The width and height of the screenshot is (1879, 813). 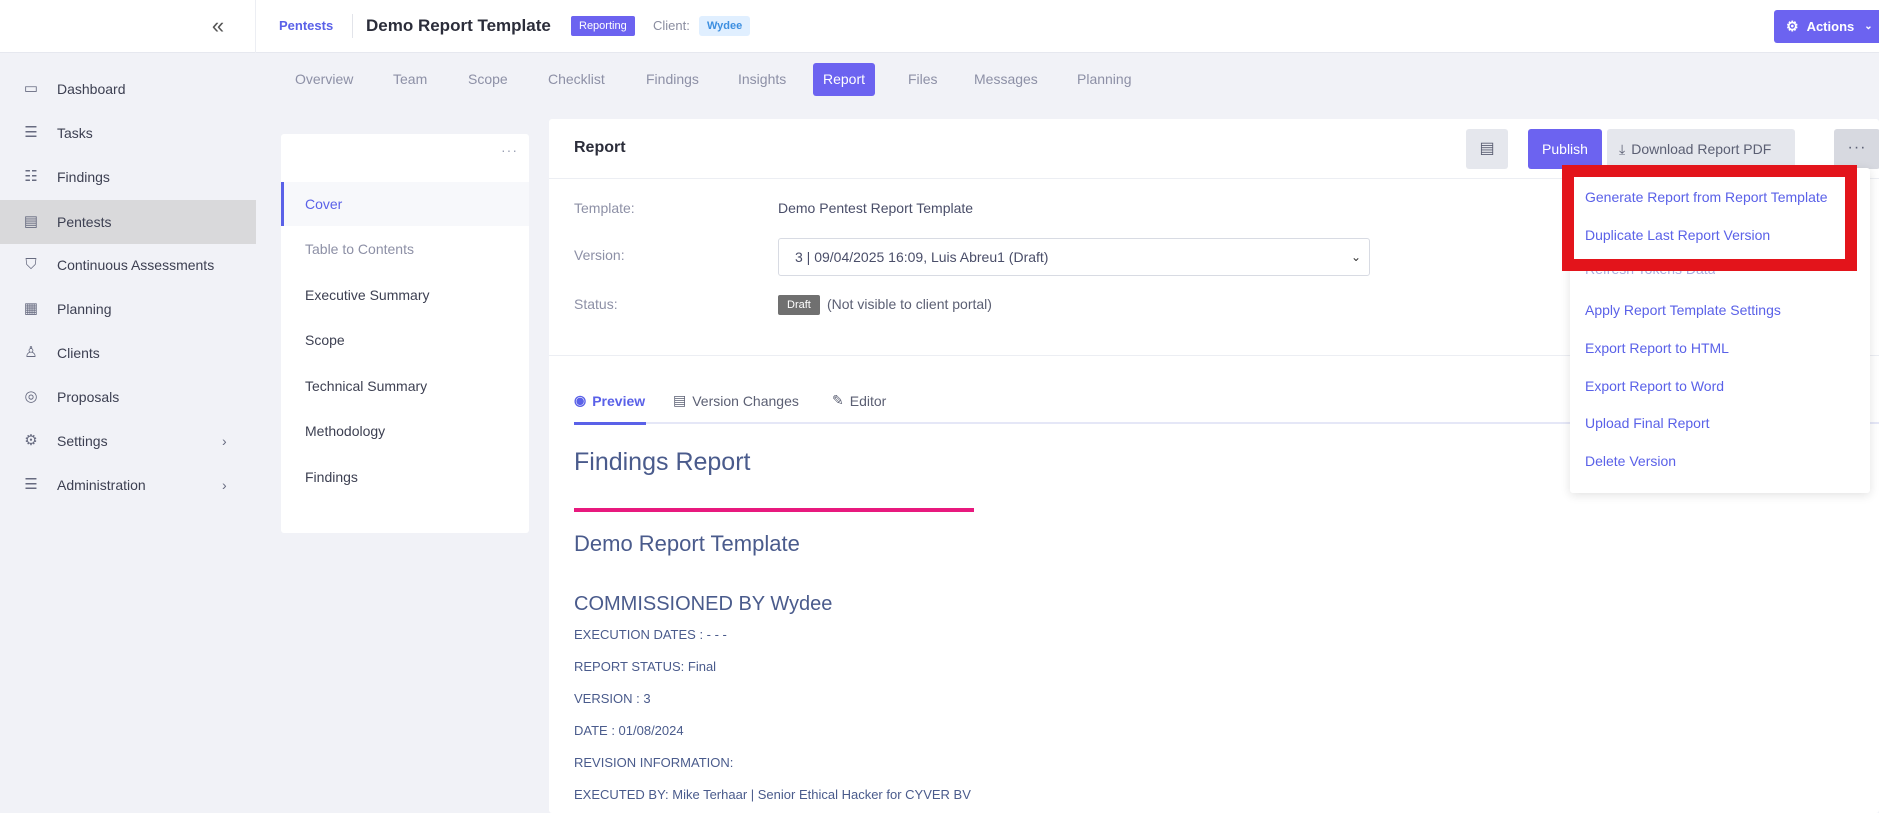 I want to click on sidebar-item-label: Administration, so click(x=101, y=485).